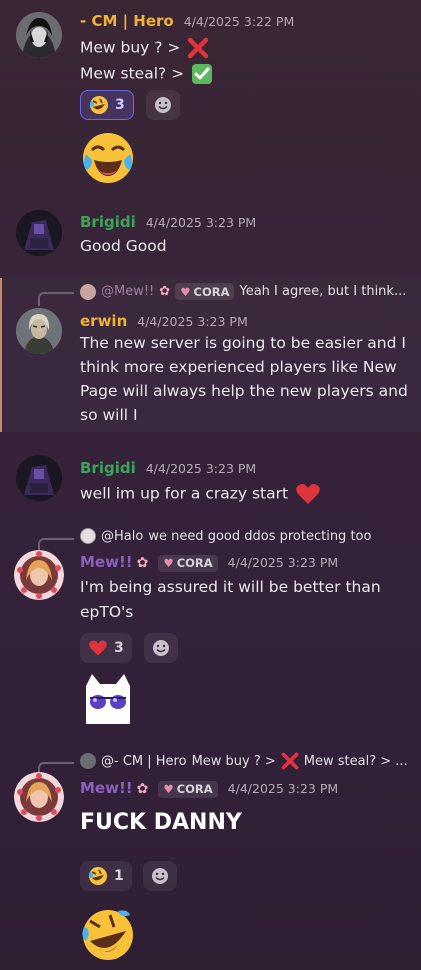  Describe the element at coordinates (127, 21) in the screenshot. I see `username: - CM | Hero` at that location.